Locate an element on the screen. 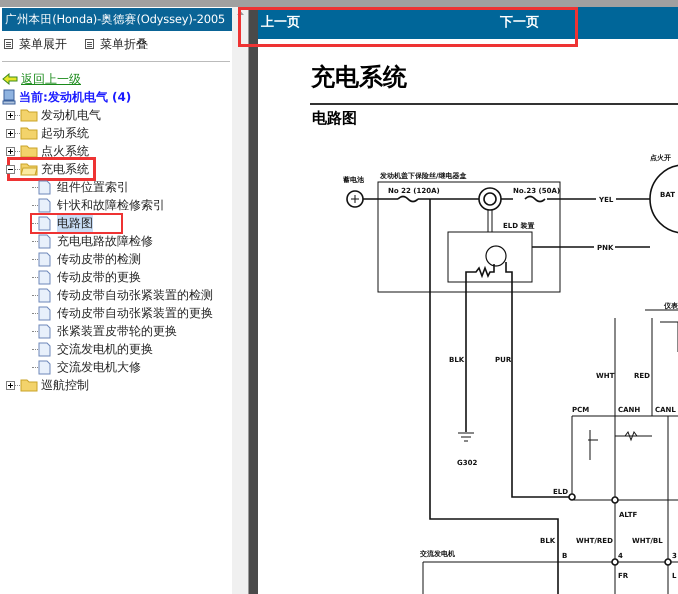  document-title: 充电系统 is located at coordinates (359, 77).